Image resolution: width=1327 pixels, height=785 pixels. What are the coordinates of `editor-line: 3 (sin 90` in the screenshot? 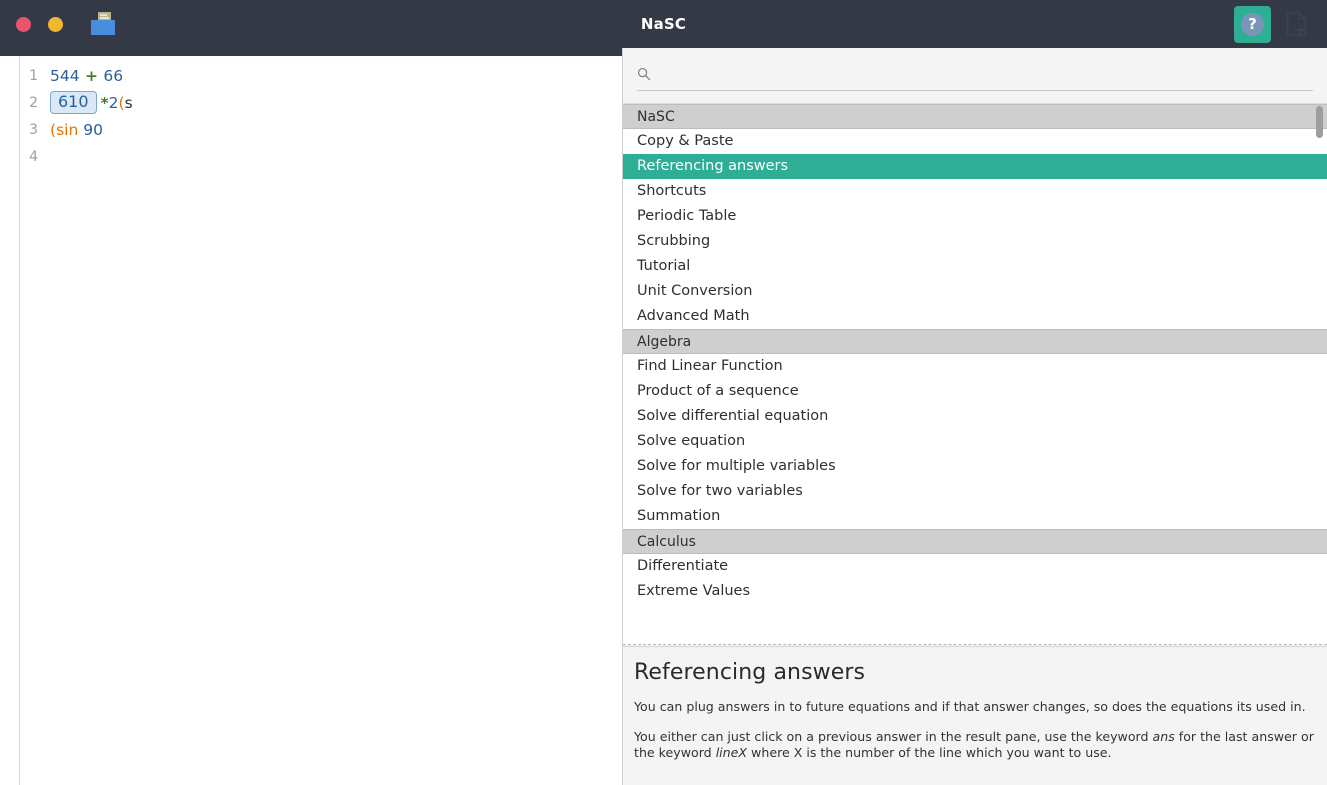 It's located at (321, 129).